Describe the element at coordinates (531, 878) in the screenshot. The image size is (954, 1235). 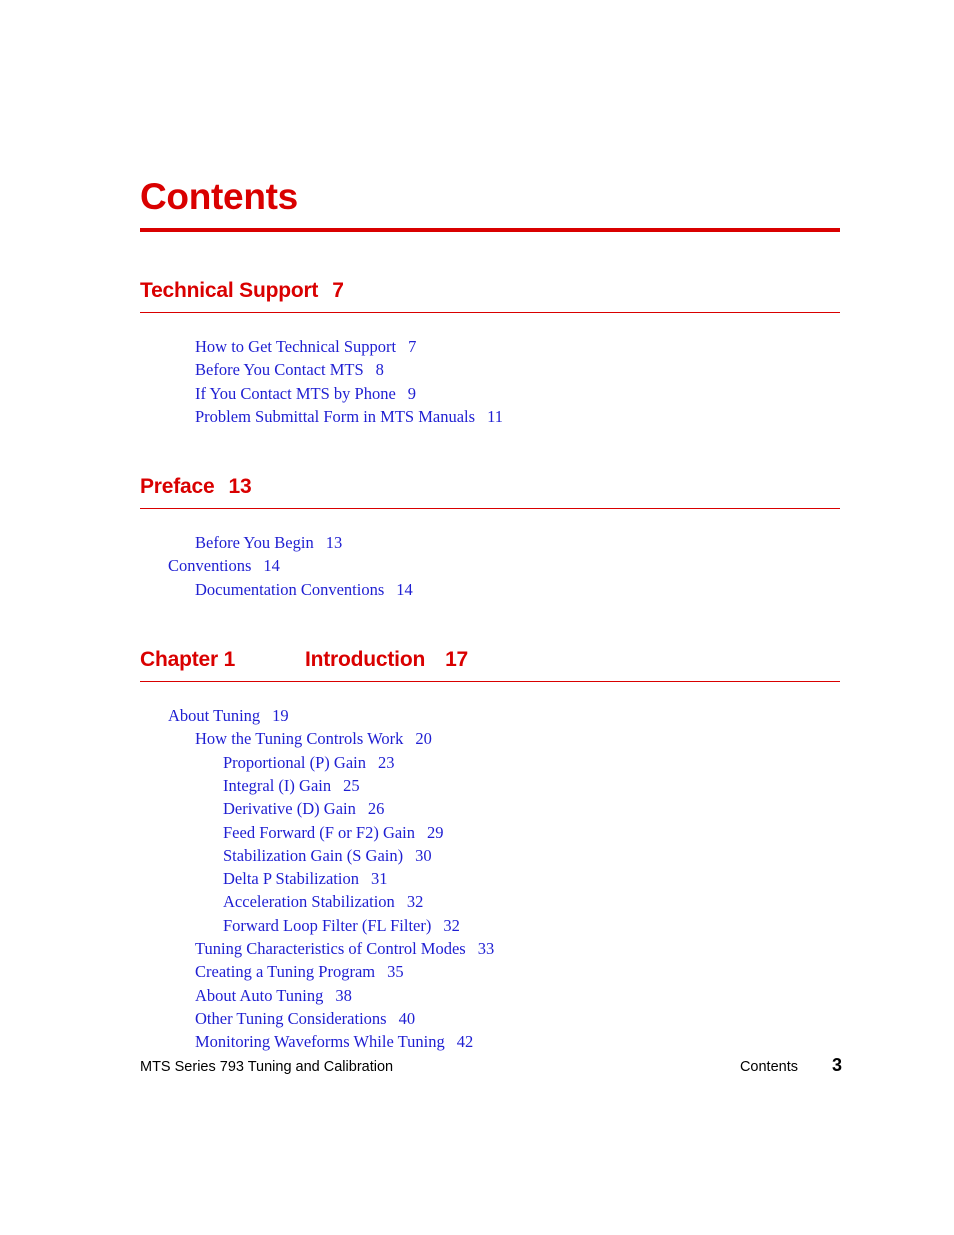
I see `toc-entry: Delta P Stabilization 31` at that location.